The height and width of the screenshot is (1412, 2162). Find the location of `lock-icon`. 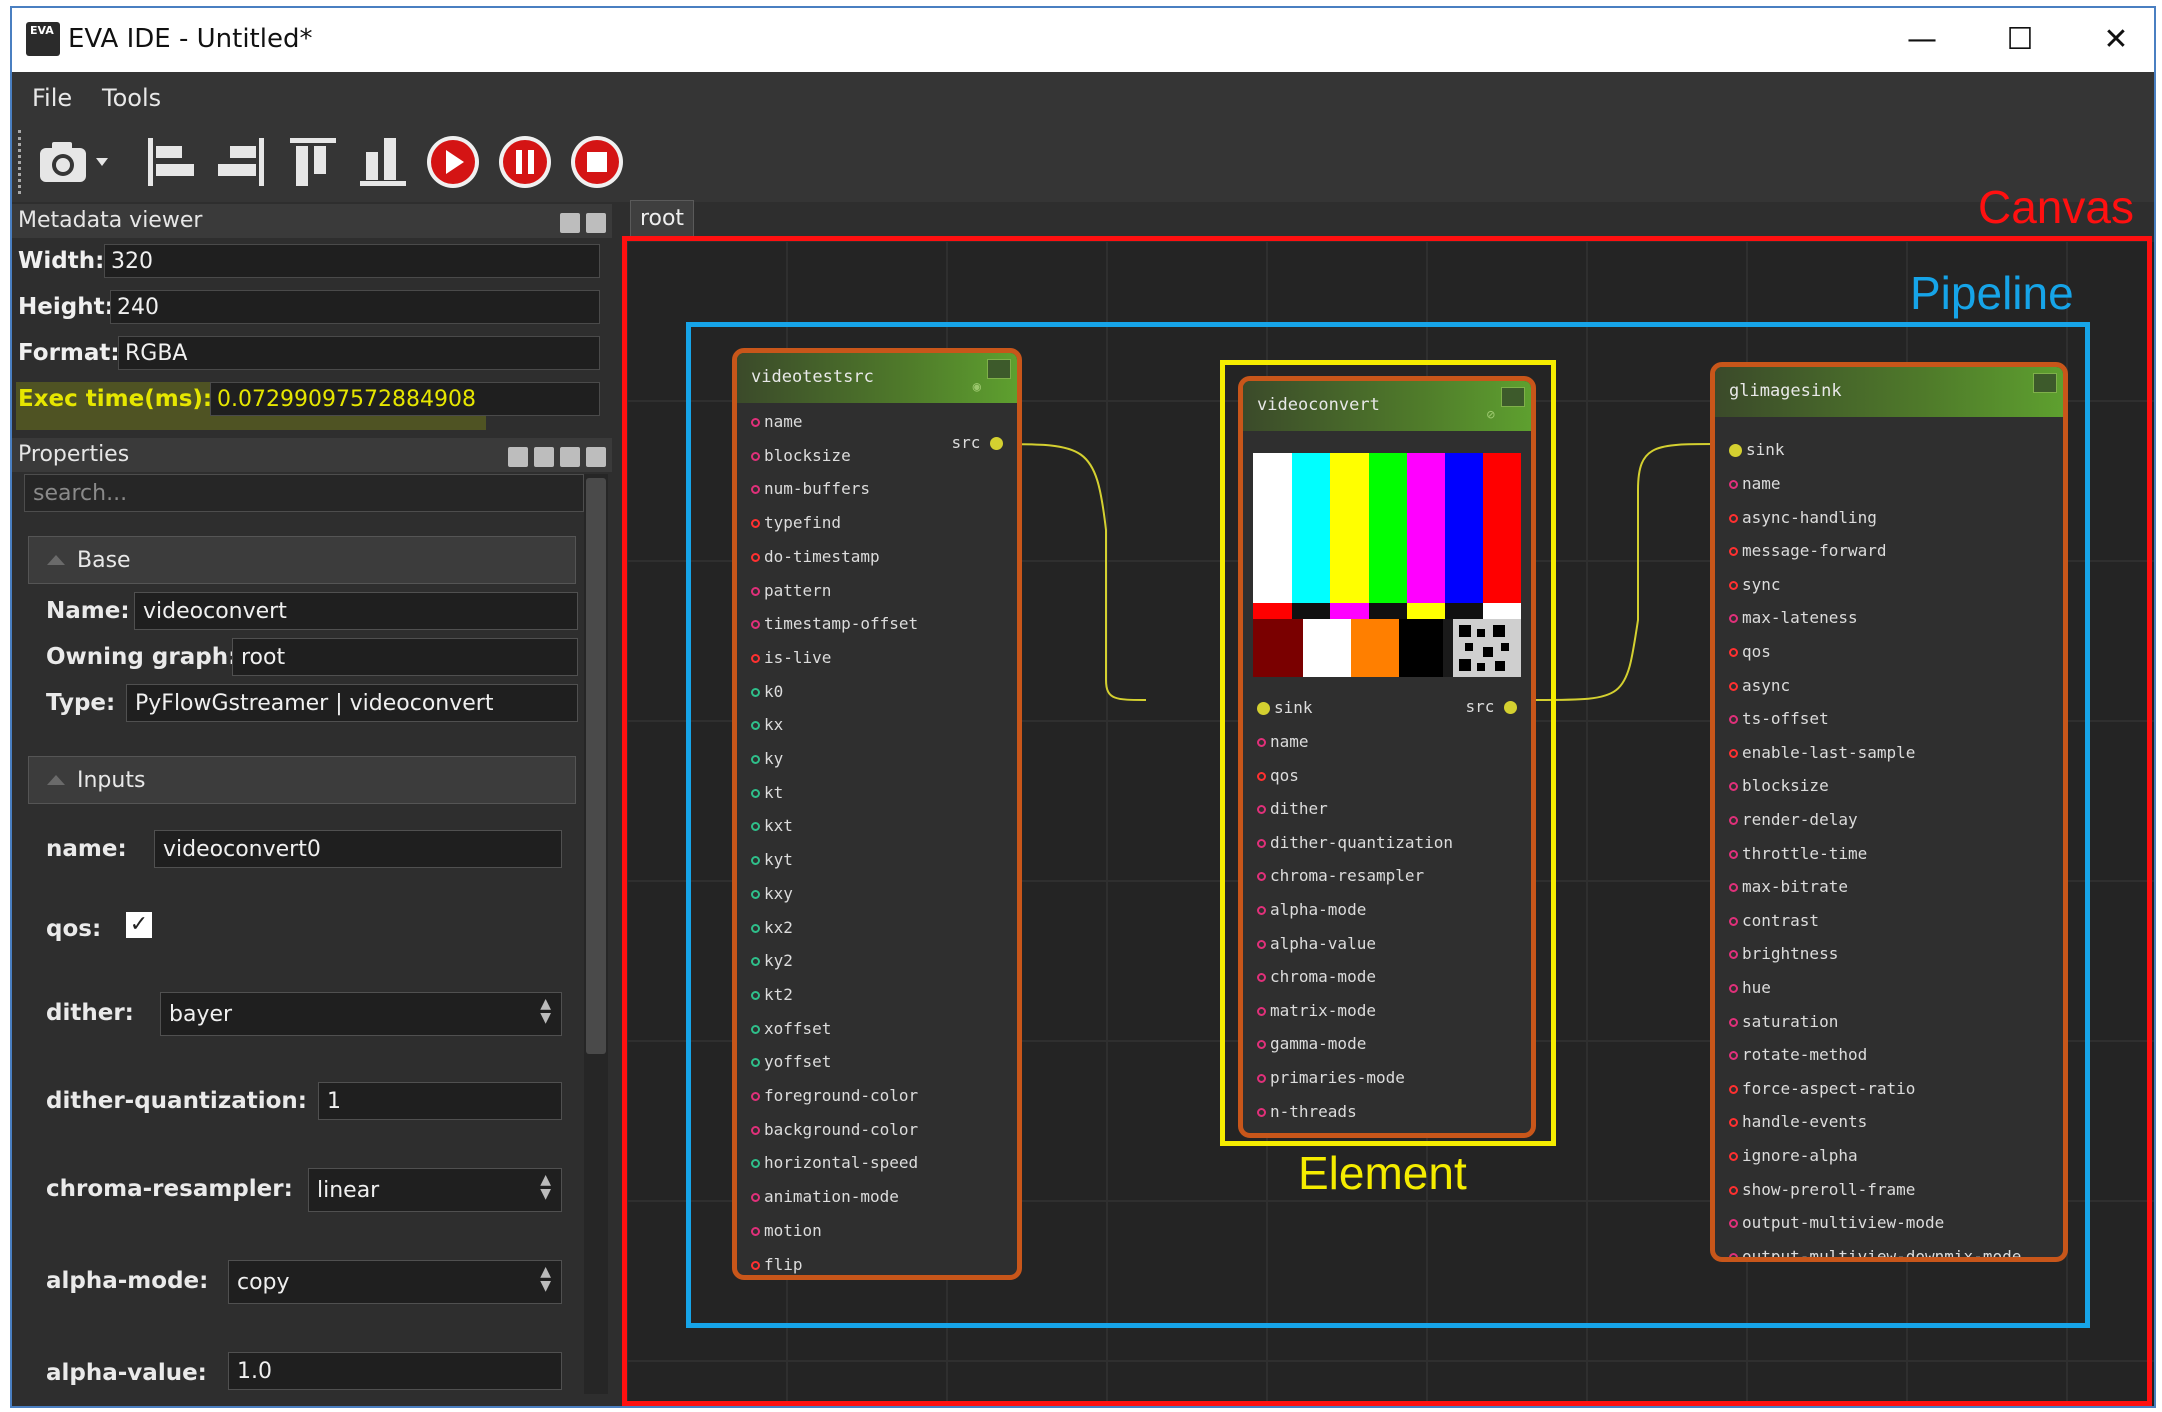

lock-icon is located at coordinates (544, 457).